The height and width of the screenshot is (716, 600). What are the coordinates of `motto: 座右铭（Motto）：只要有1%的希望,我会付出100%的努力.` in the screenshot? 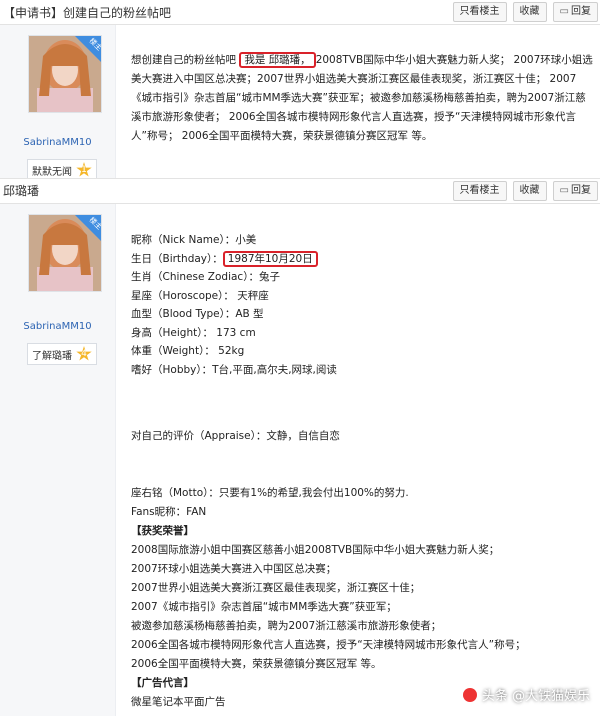 It's located at (270, 493).